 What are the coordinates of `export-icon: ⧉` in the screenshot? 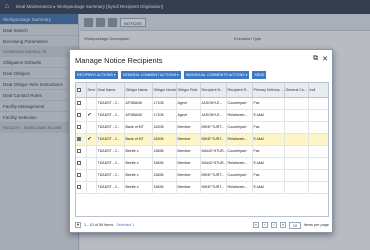 It's located at (315, 59).